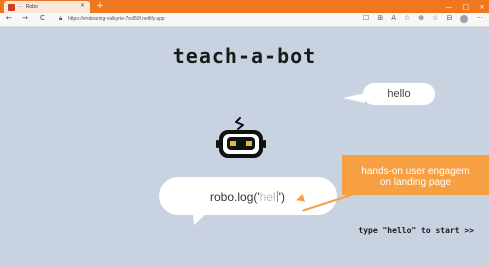 This screenshot has width=489, height=266. I want to click on code-suffix: '), so click(281, 197).